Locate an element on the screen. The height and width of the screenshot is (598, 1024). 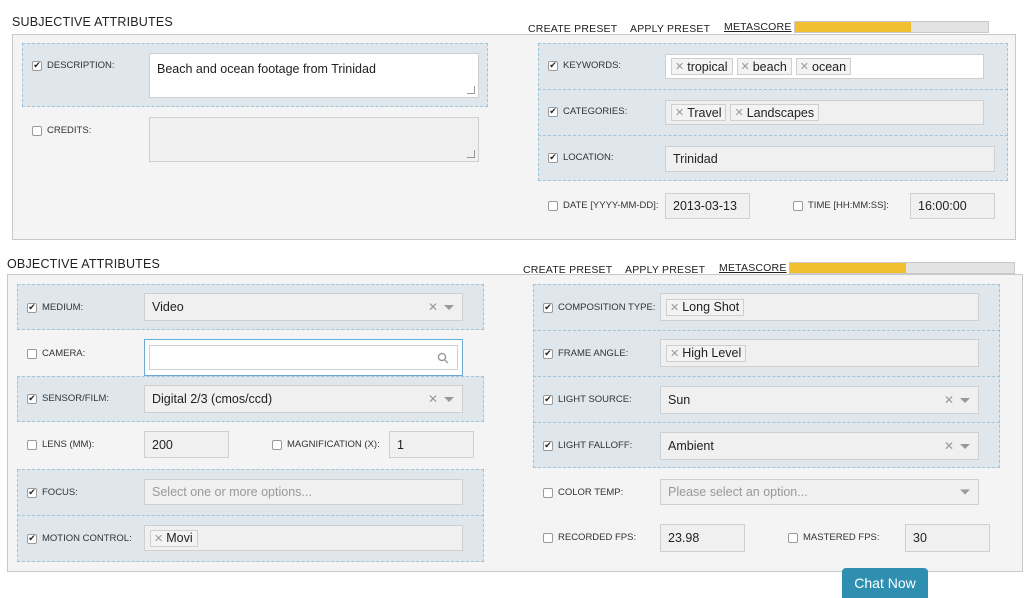
categories-label: CATEGORIES: is located at coordinates (587, 111).